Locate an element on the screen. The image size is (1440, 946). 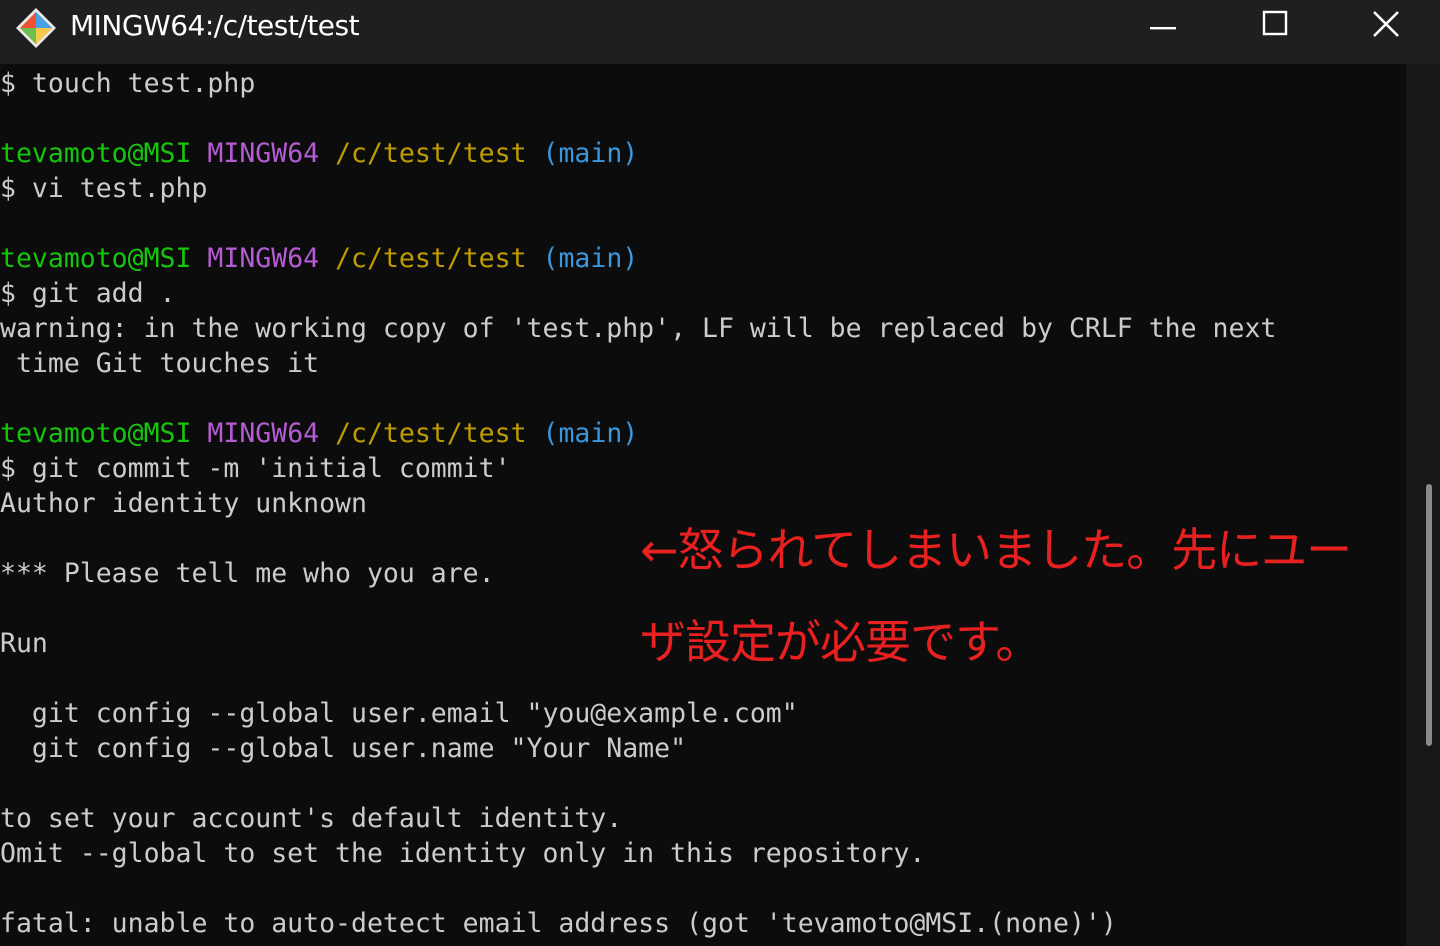
output-line: Run is located at coordinates (24, 643).